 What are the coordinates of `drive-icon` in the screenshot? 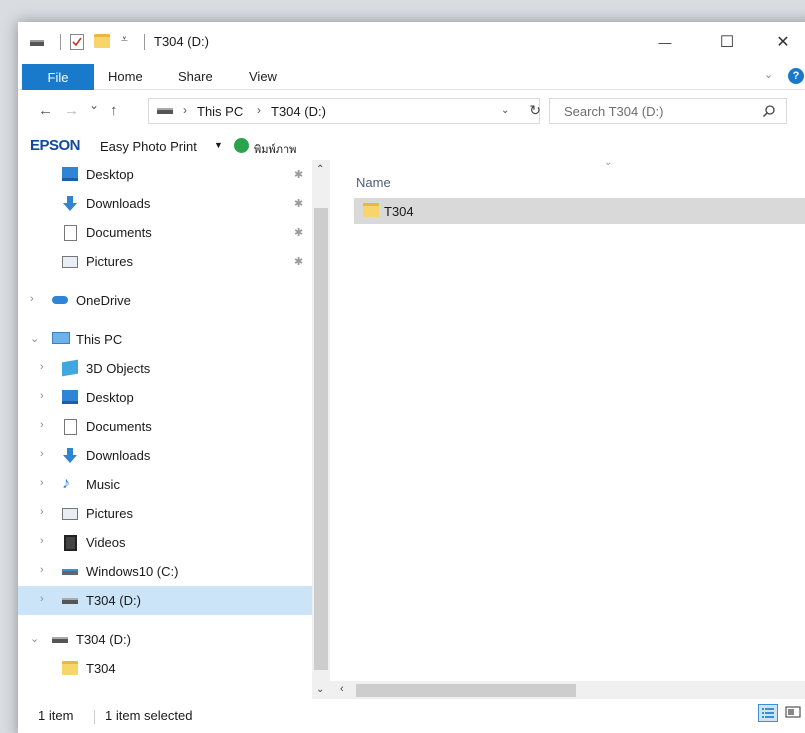 It's located at (37, 43).